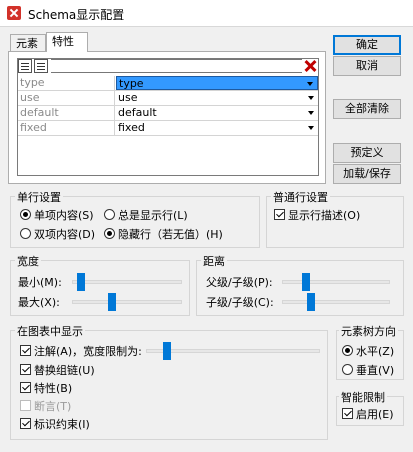 The image size is (413, 452). I want to click on min-width-slider, so click(127, 282).